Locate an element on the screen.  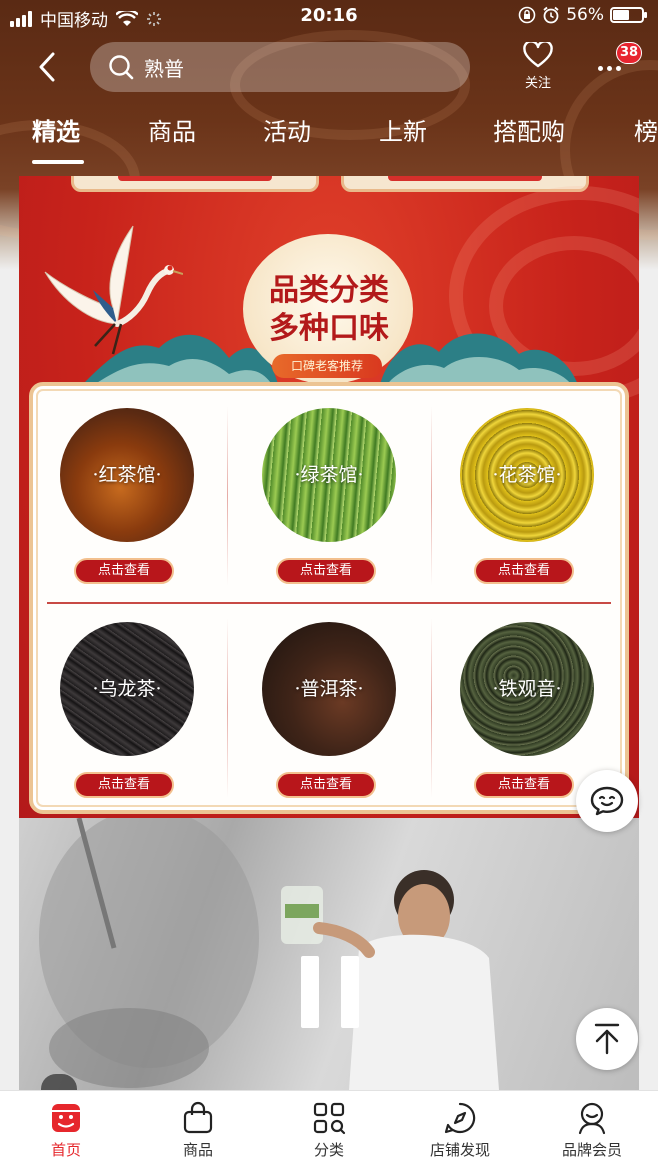
tabbar-label: 商品 is located at coordinates (197, 1150).